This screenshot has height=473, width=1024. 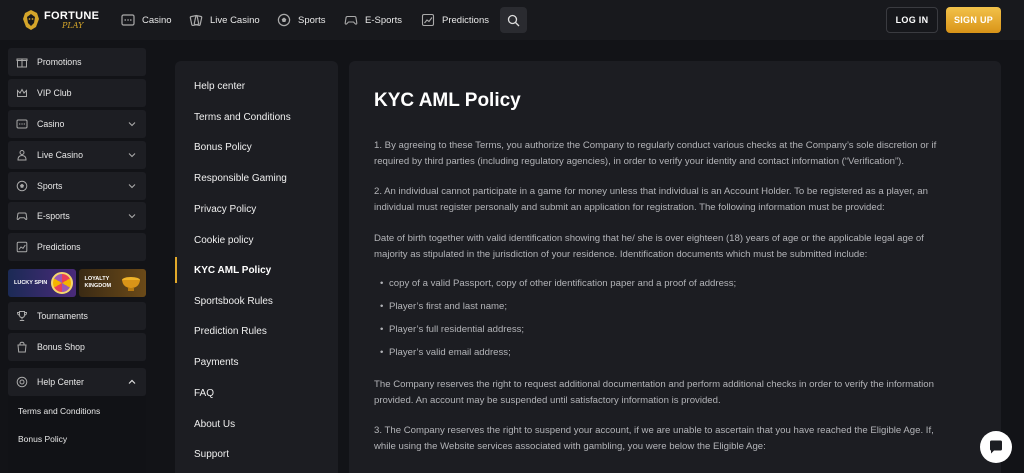 What do you see at coordinates (131, 284) in the screenshot?
I see `golden-cup-icon` at bounding box center [131, 284].